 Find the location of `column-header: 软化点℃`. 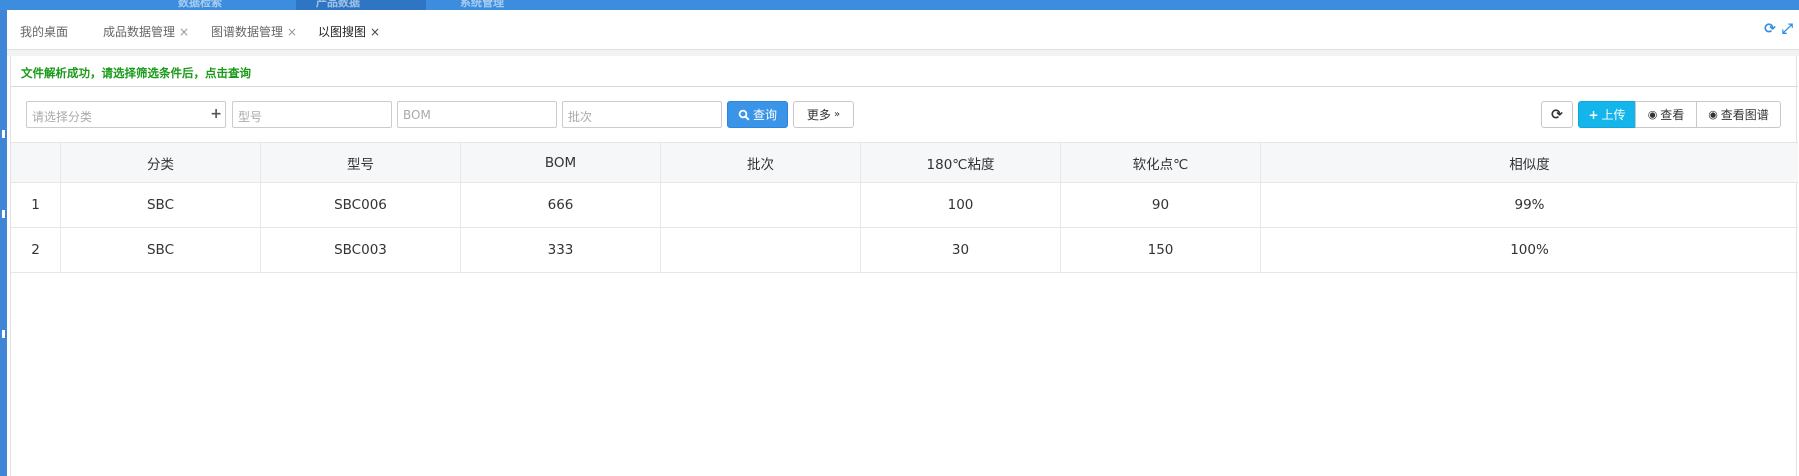

column-header: 软化点℃ is located at coordinates (1161, 162).